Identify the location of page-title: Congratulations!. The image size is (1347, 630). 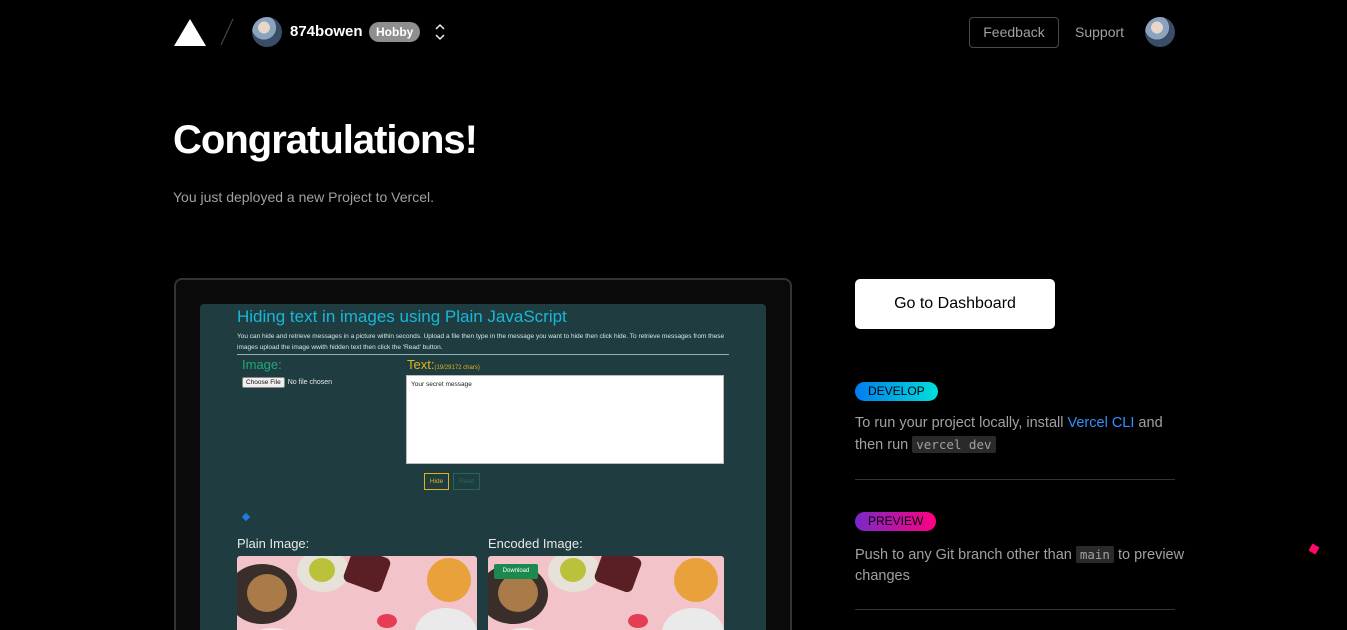
(325, 140).